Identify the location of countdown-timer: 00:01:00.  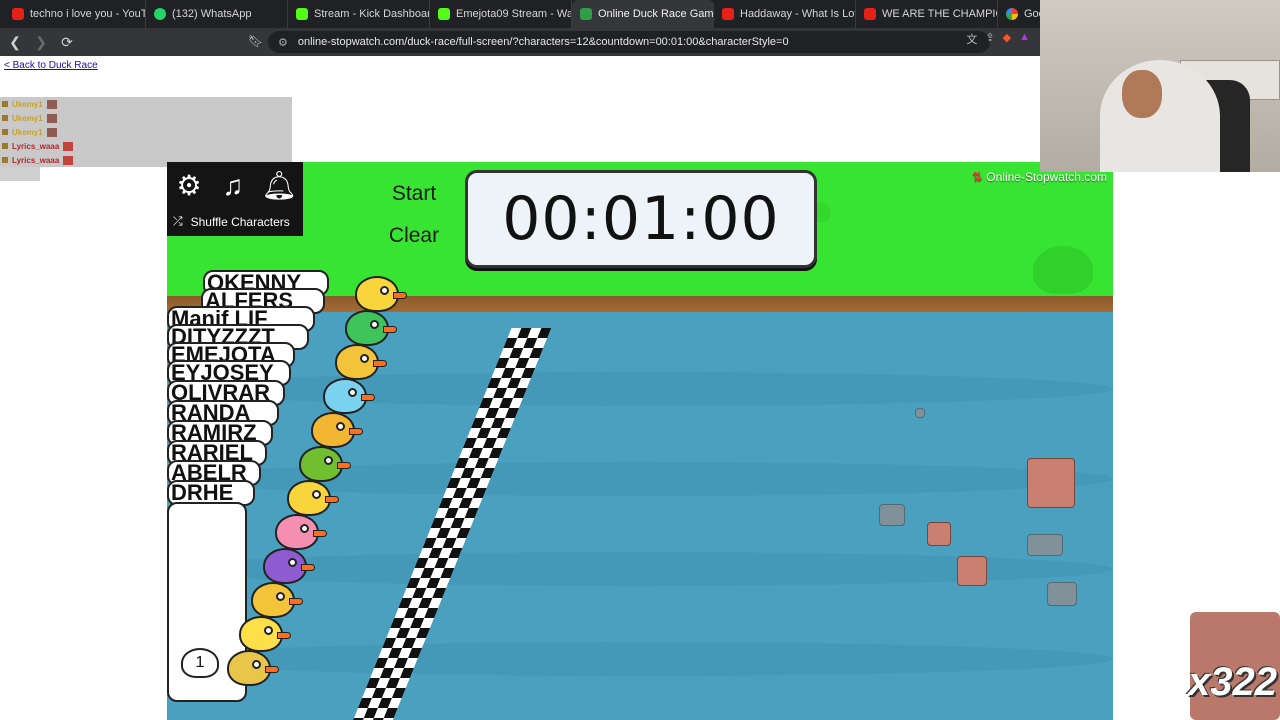
(641, 219).